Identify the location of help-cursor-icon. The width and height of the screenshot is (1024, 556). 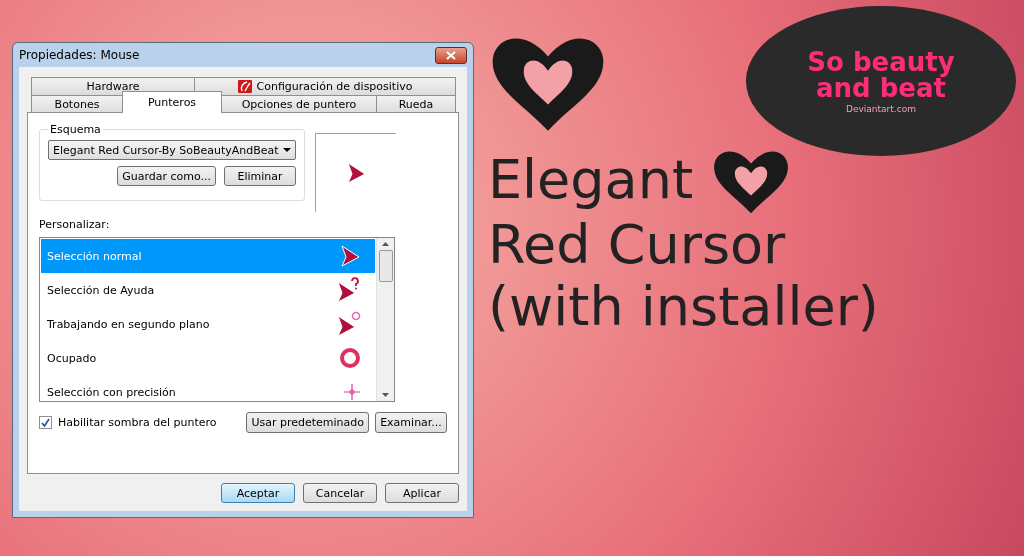
(348, 290).